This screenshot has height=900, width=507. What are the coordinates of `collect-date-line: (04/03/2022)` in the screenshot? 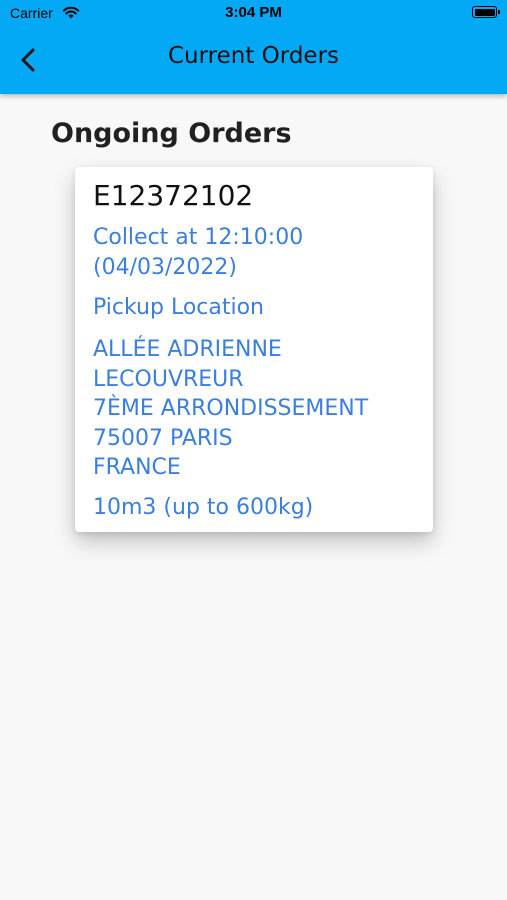 It's located at (165, 267).